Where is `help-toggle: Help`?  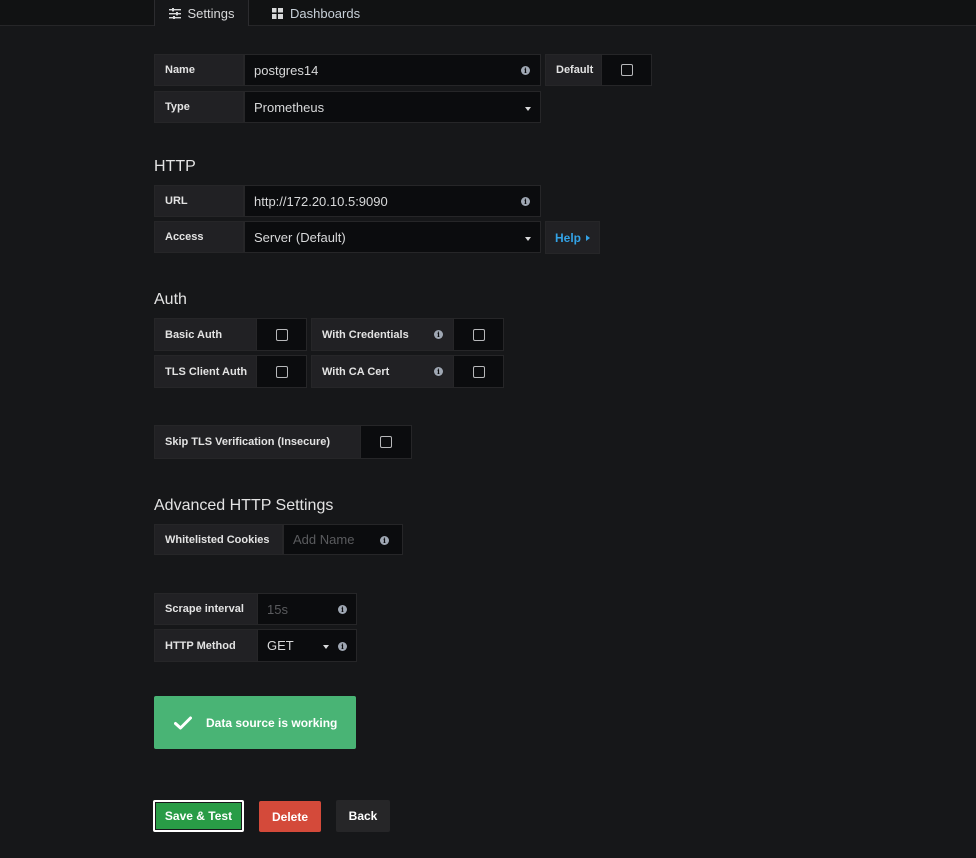
help-toggle: Help is located at coordinates (572, 237).